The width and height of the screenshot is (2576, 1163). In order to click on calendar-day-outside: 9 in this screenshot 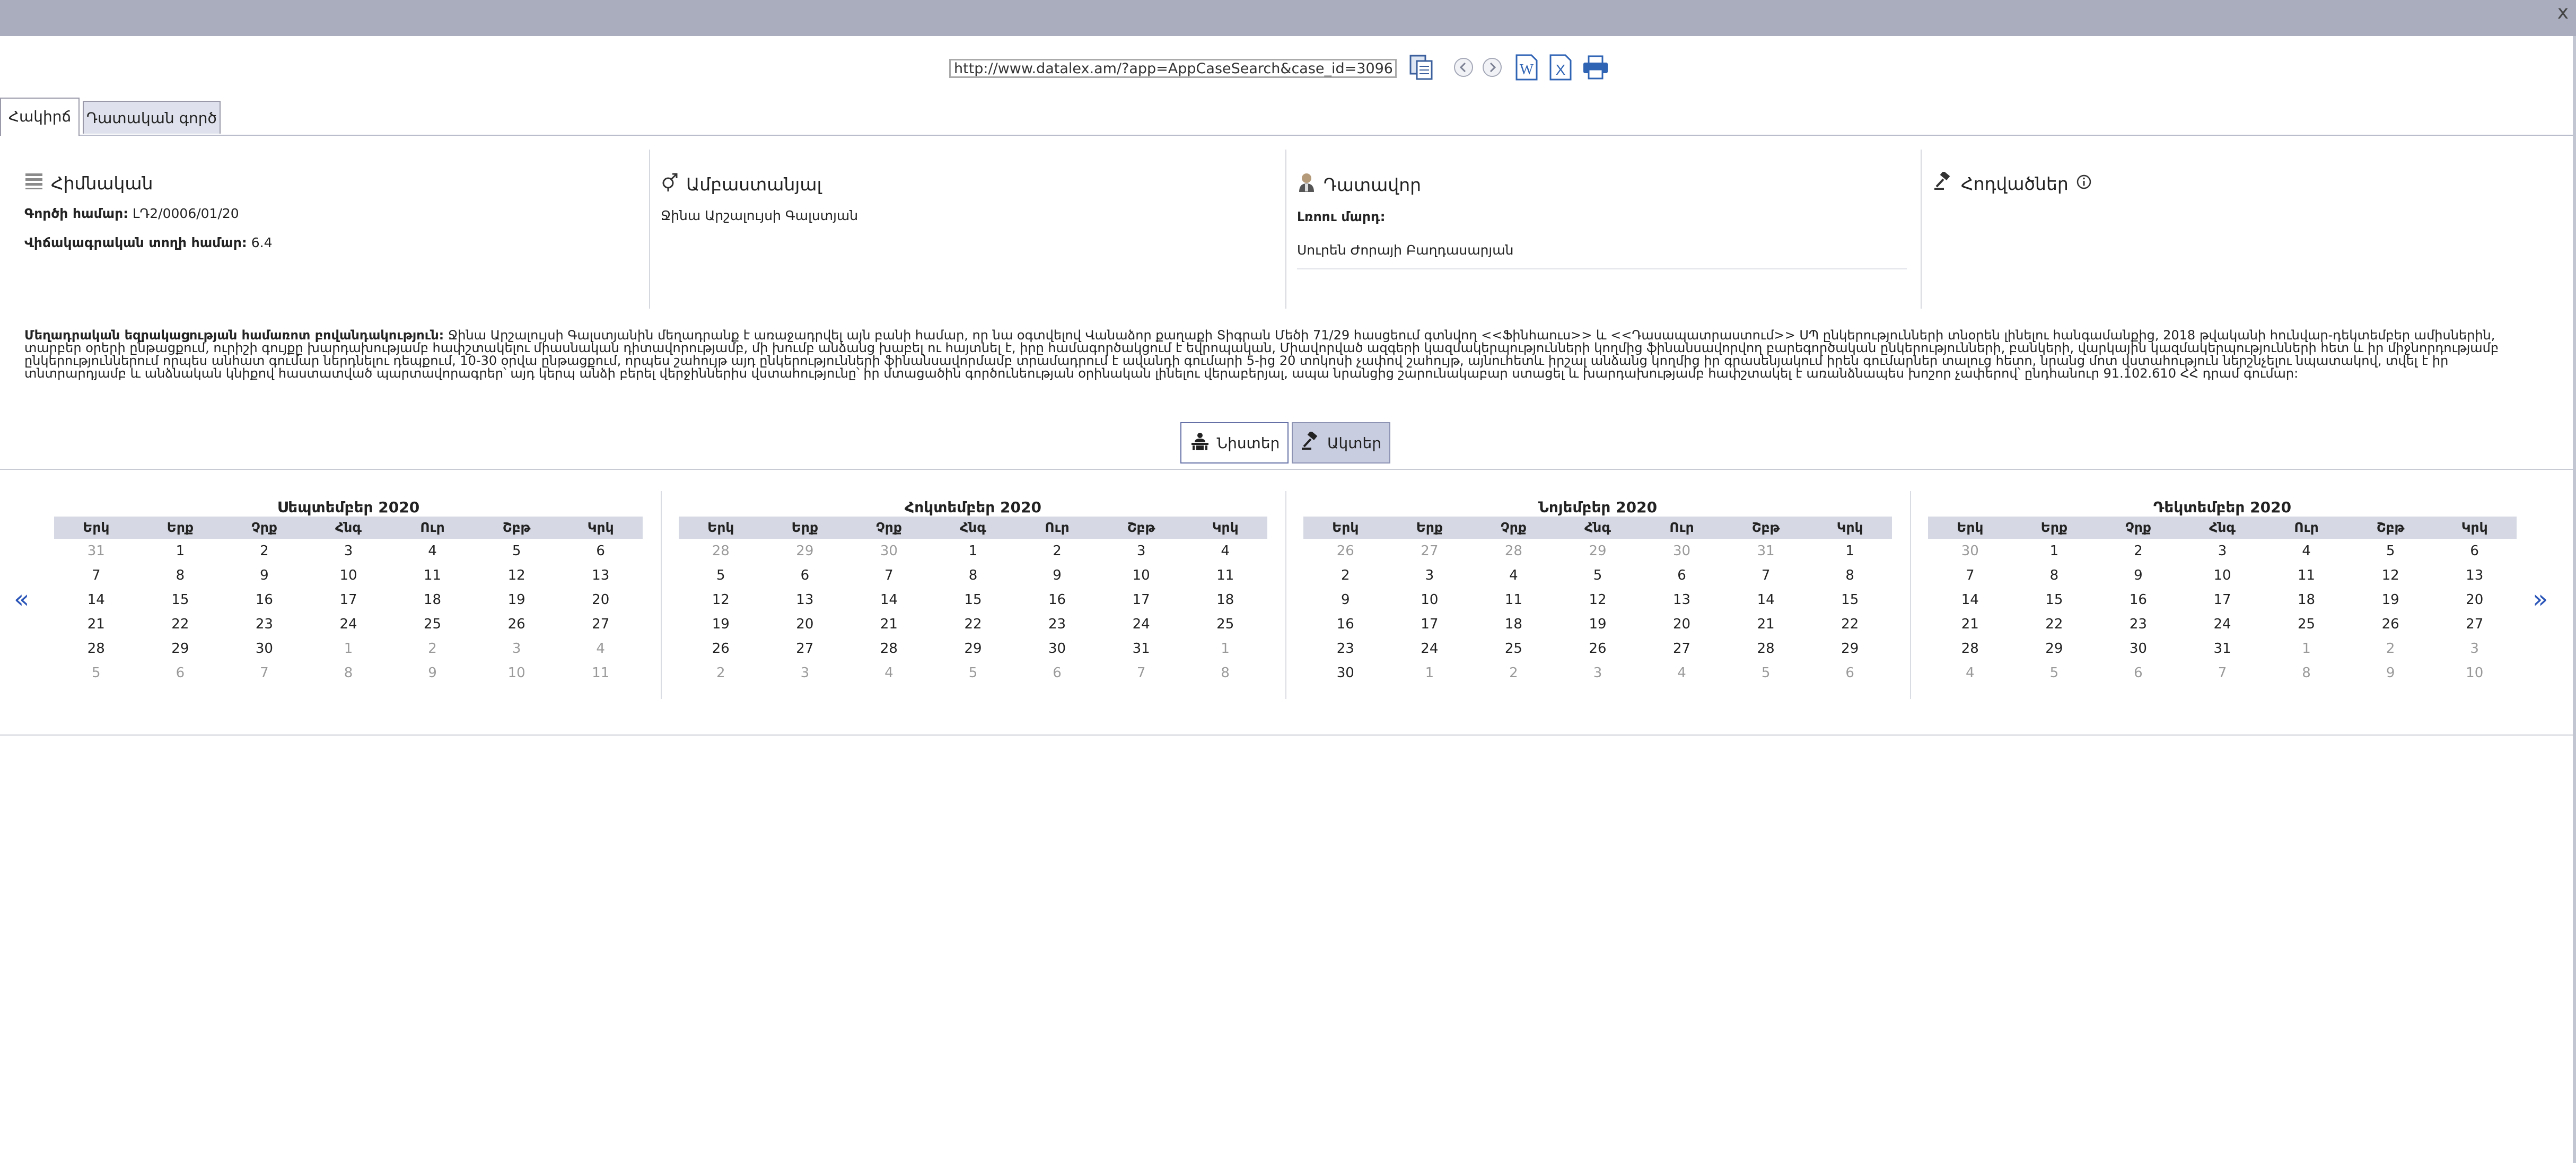, I will do `click(2391, 673)`.